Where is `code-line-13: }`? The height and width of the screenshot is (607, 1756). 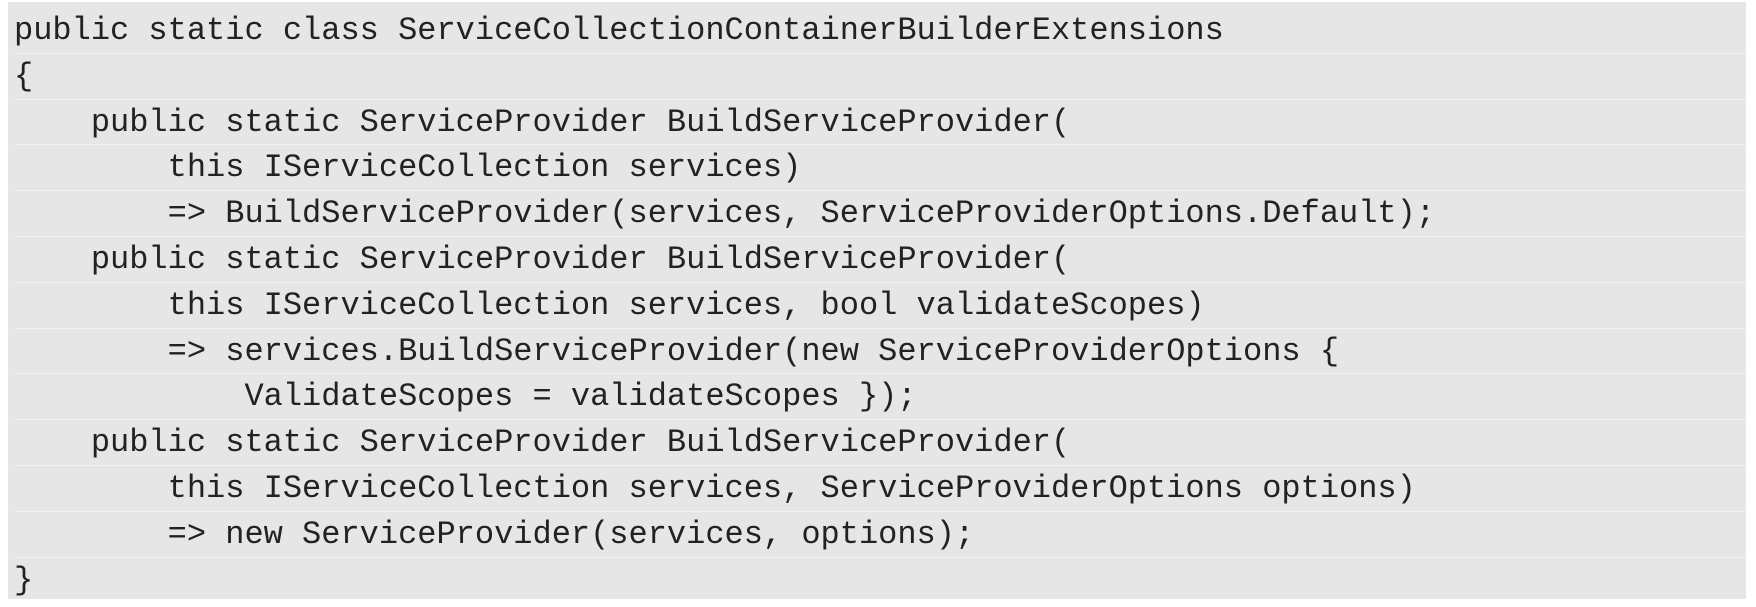 code-line-13: } is located at coordinates (24, 580).